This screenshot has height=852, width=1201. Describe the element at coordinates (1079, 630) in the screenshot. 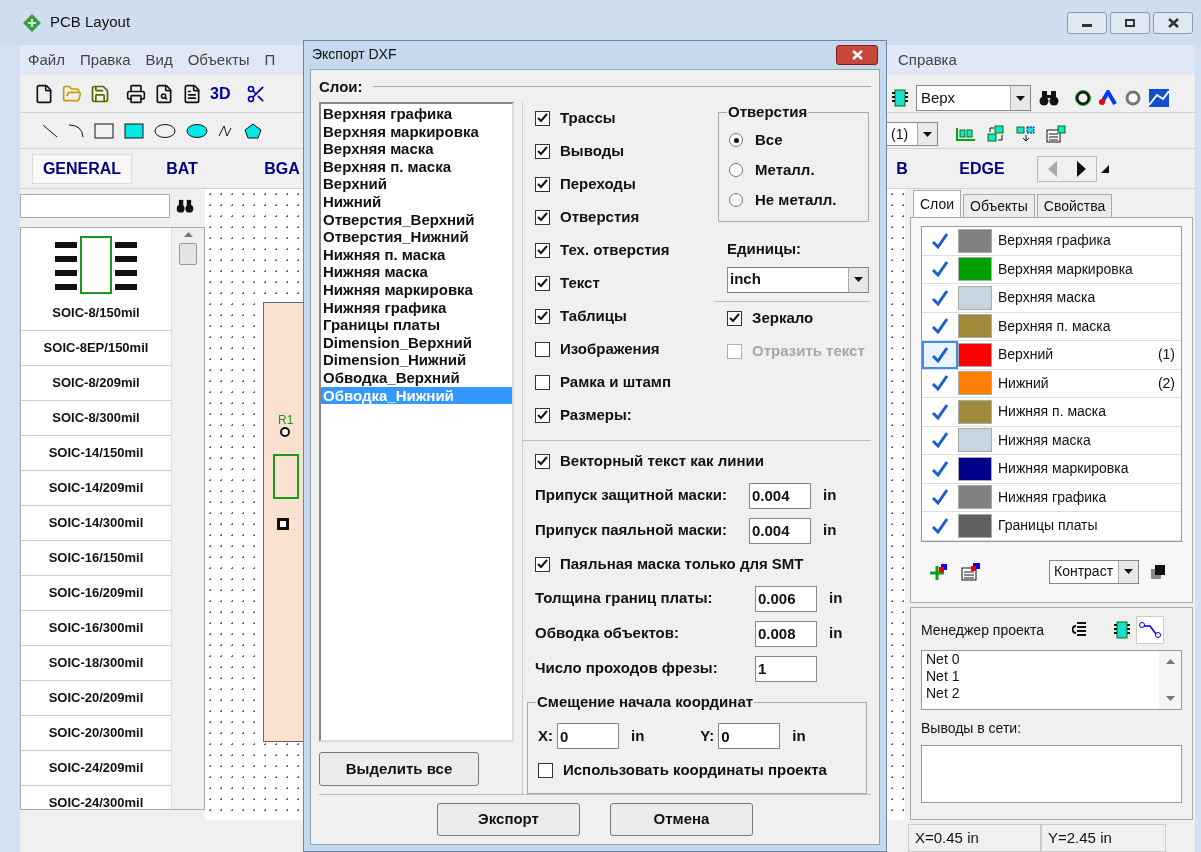

I see `refresh-list-icon` at that location.